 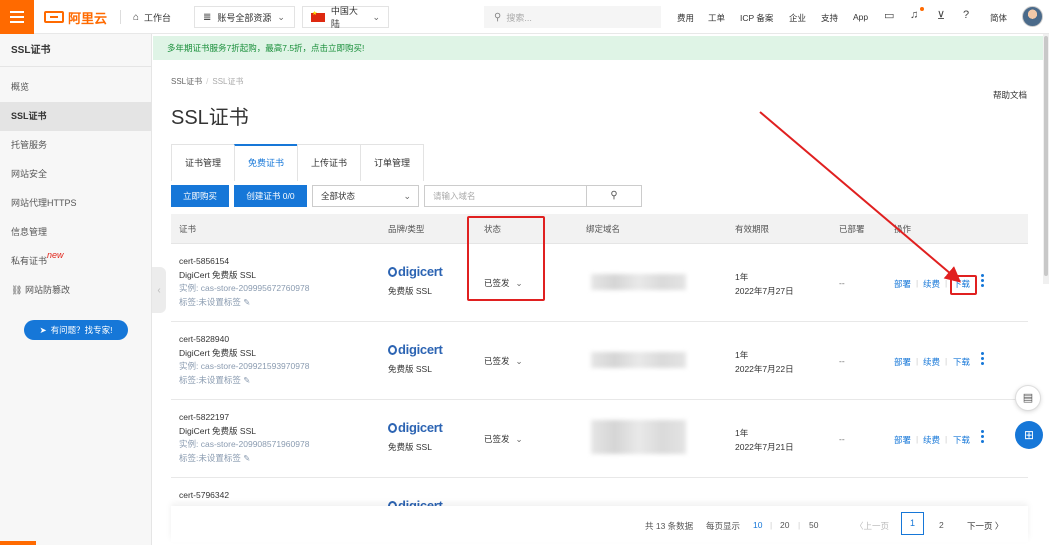 I want to click on top-link-billing: 费用, so click(x=685, y=18).